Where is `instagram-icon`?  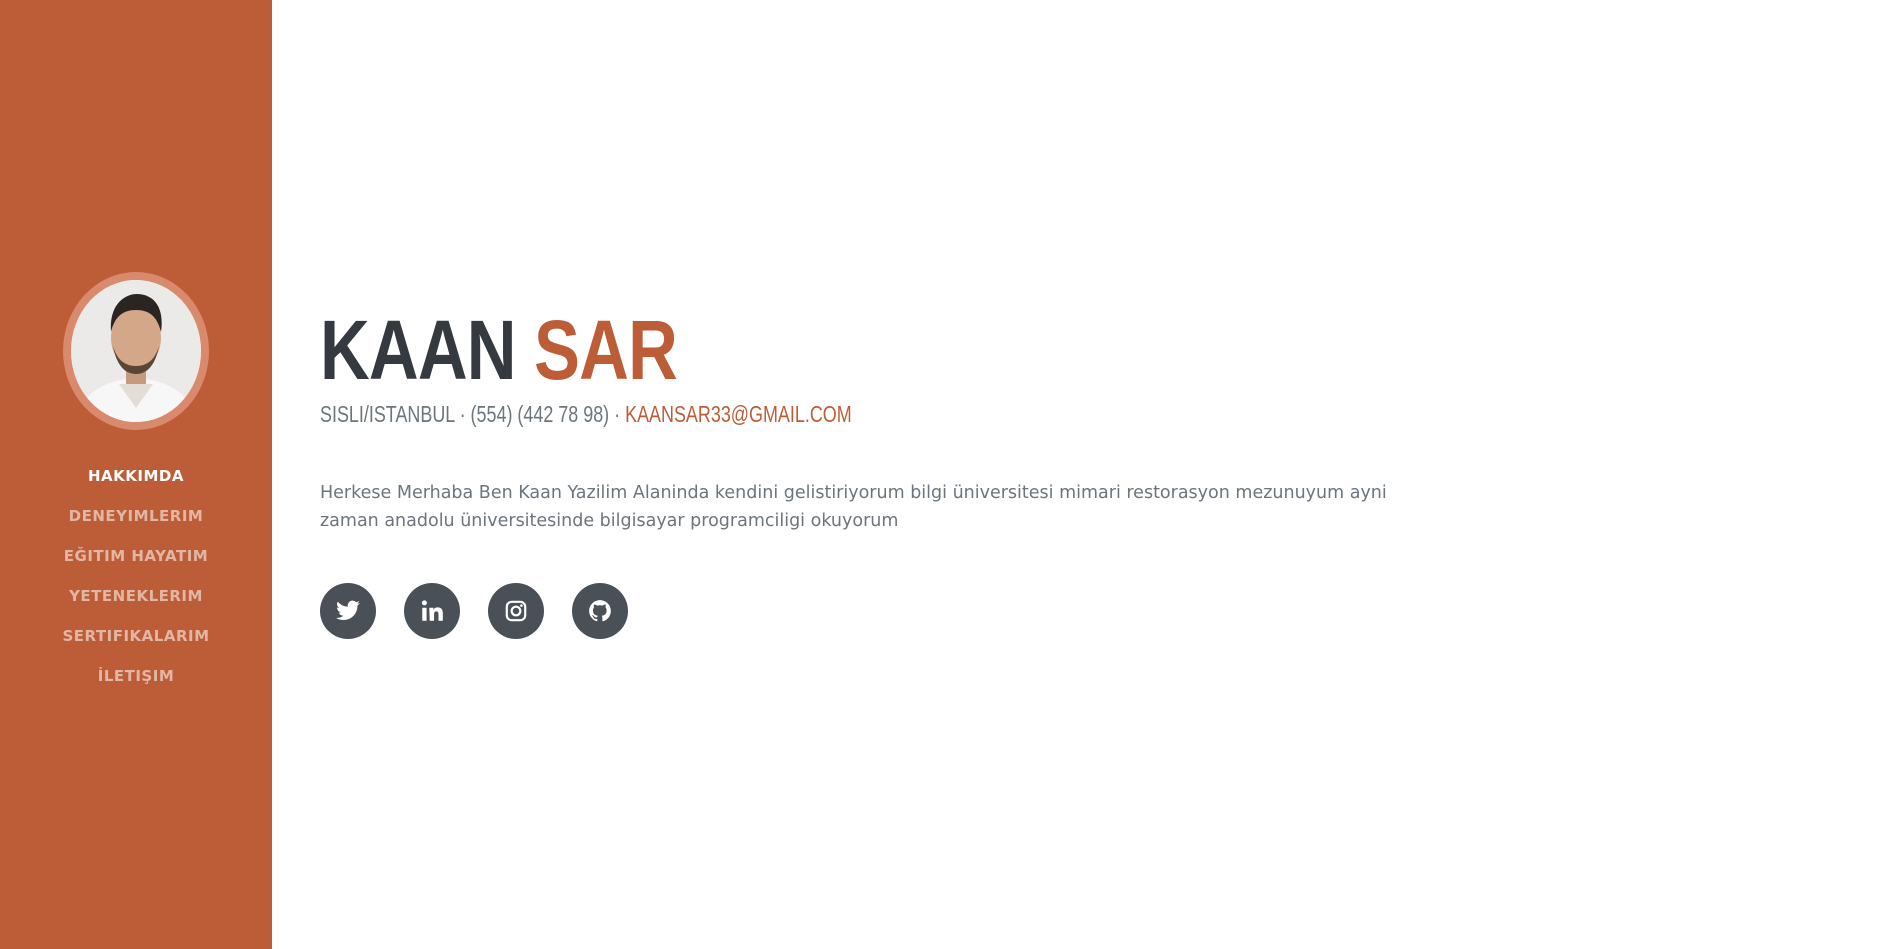 instagram-icon is located at coordinates (516, 611).